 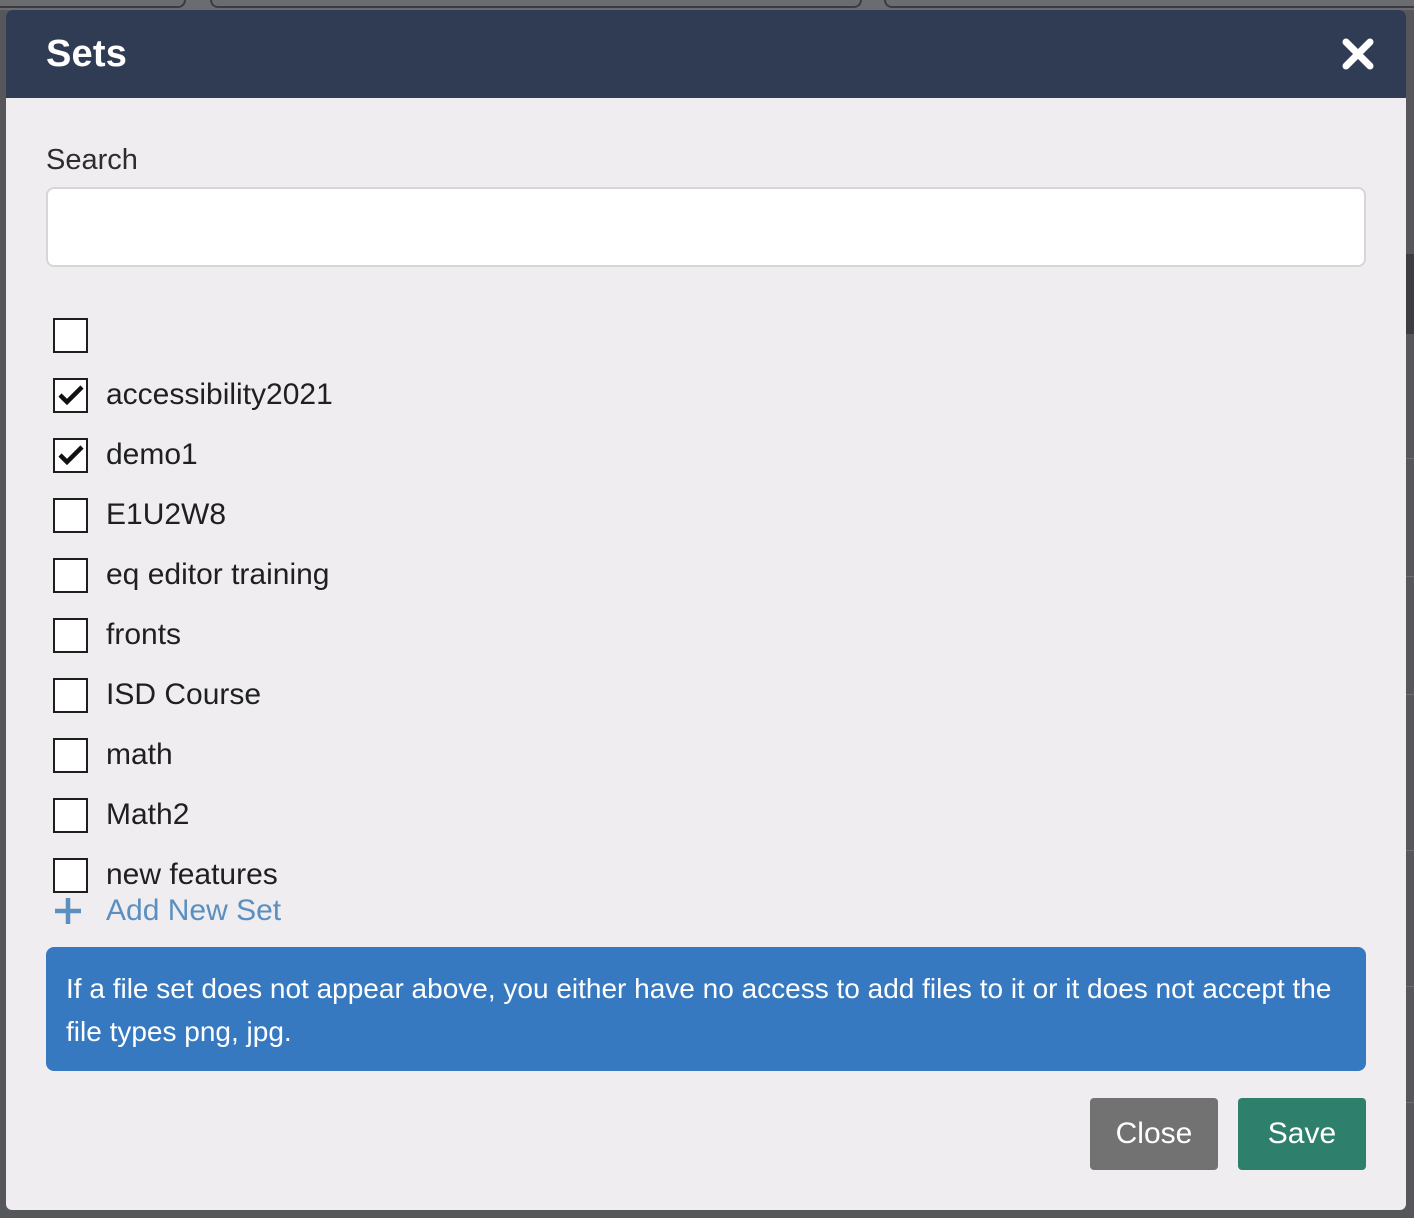 I want to click on save-button: Save, so click(x=1302, y=1134).